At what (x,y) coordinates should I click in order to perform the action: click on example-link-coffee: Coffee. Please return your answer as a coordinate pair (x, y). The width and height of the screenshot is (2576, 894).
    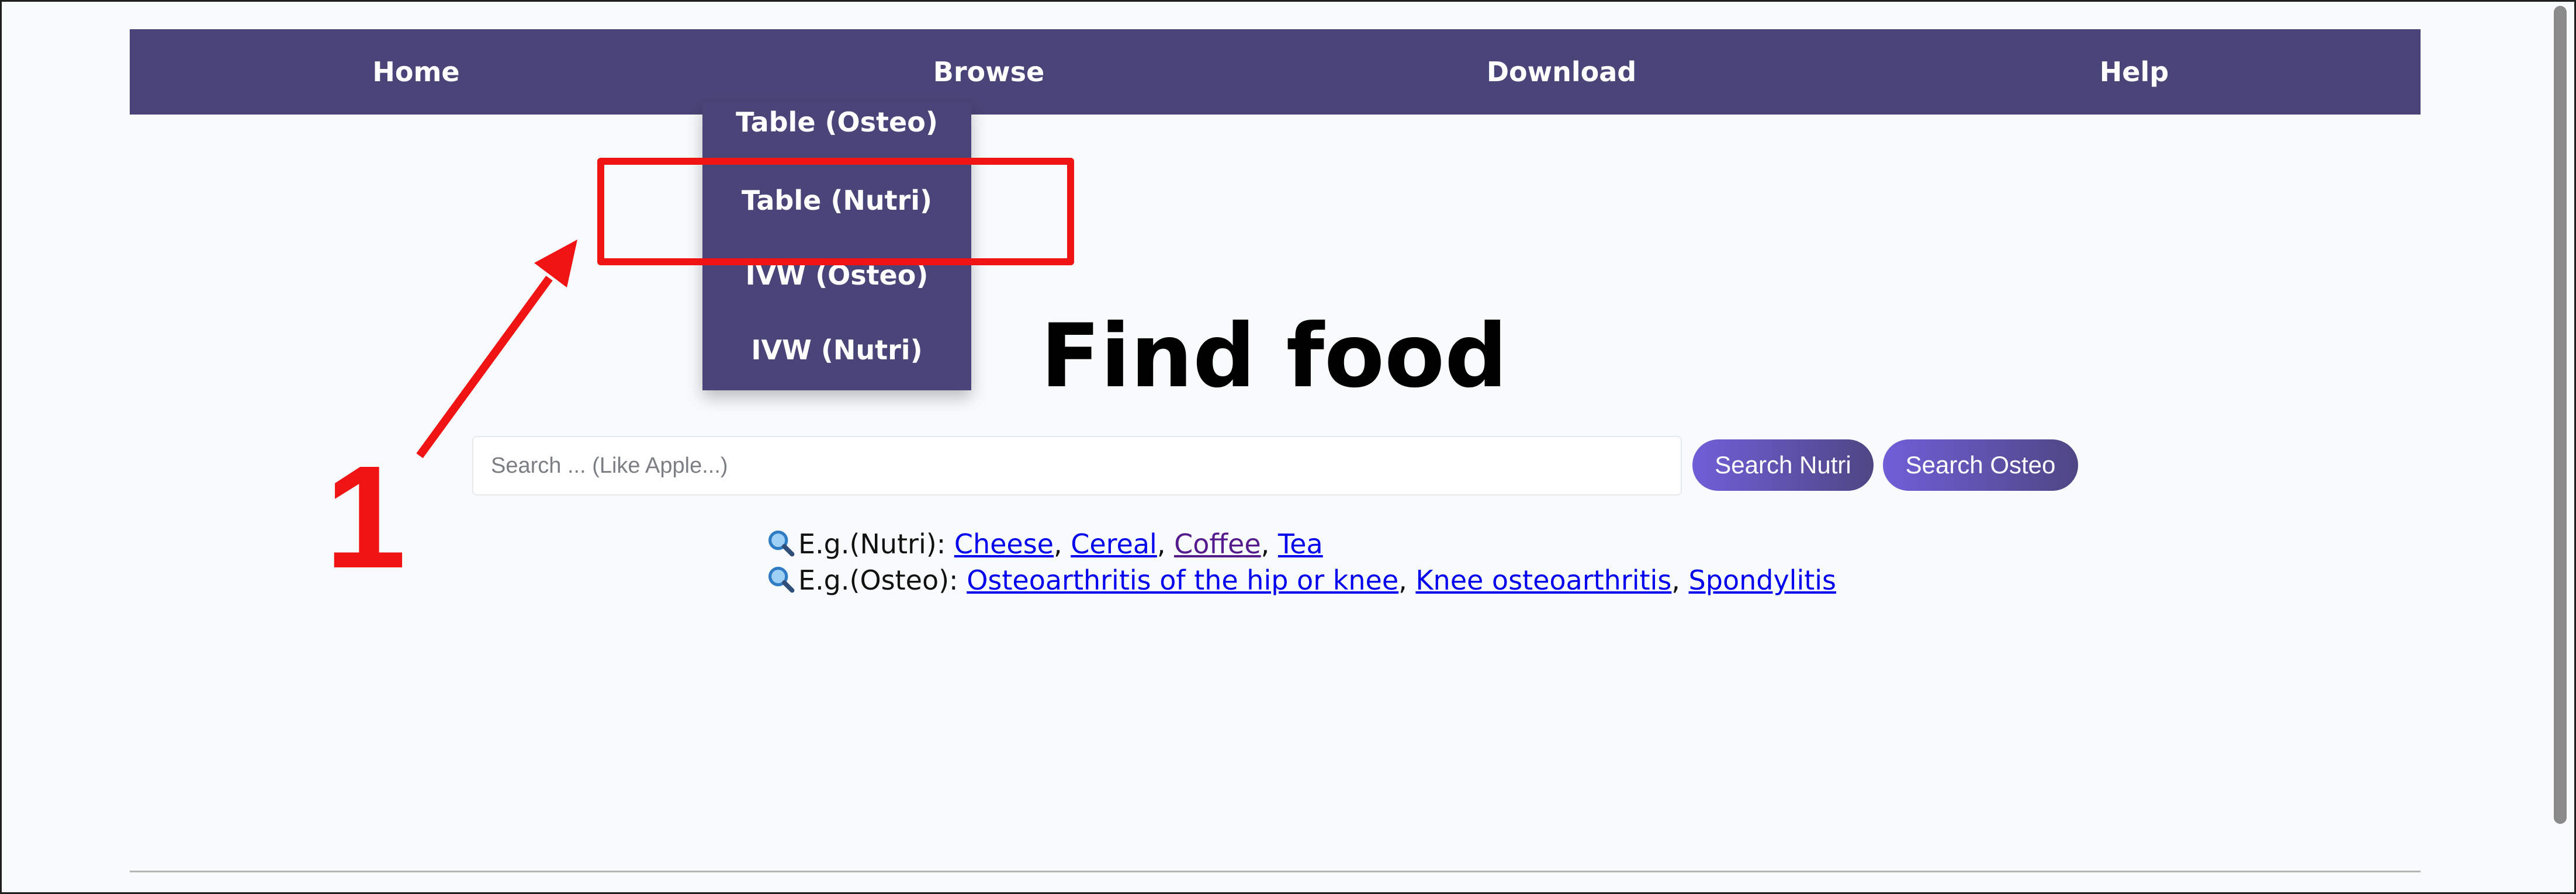
    Looking at the image, I should click on (1217, 544).